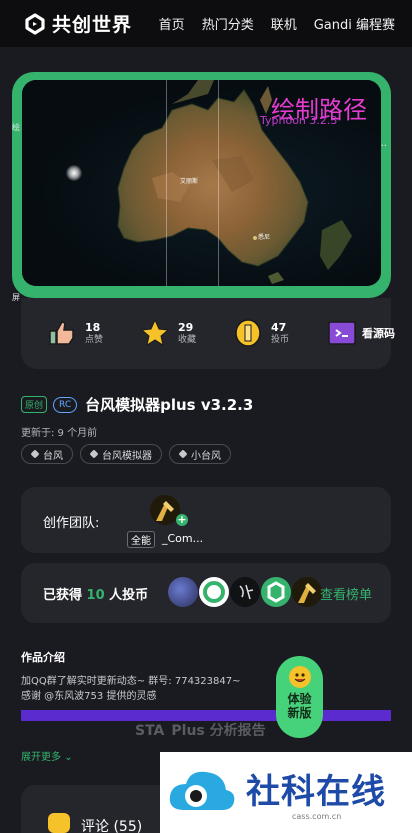  I want to click on chevron-down-icon: ⌄, so click(68, 757).